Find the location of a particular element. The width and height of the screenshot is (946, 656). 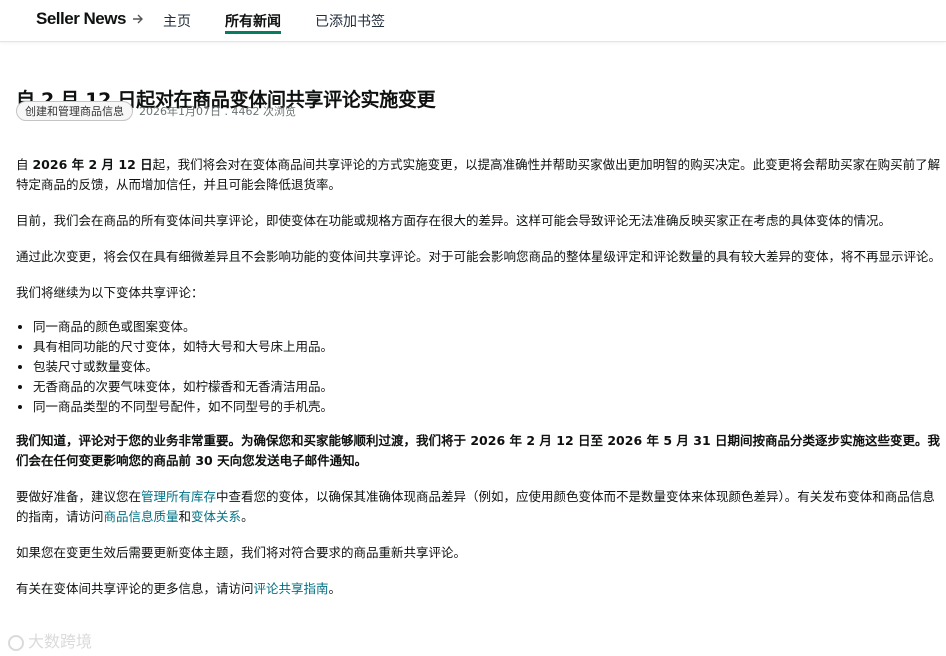

watermark: 大数跨境 is located at coordinates (50, 640).